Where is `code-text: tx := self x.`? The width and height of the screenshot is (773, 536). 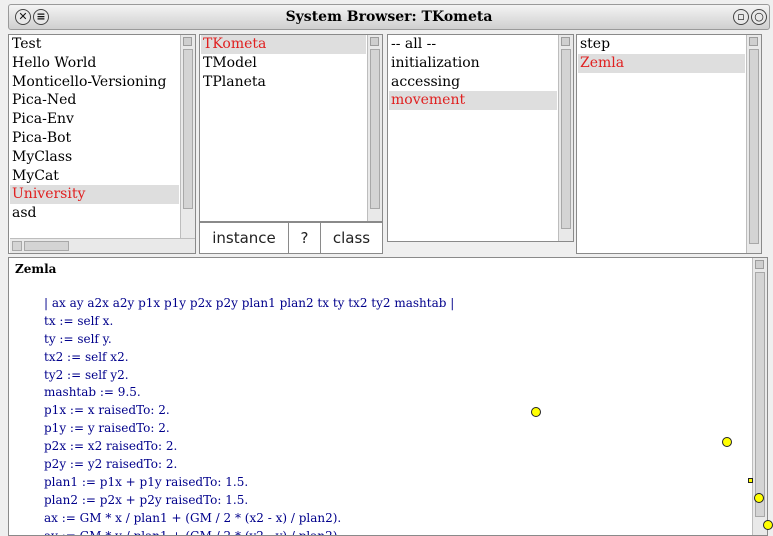
code-text: tx := self x. is located at coordinates (79, 320).